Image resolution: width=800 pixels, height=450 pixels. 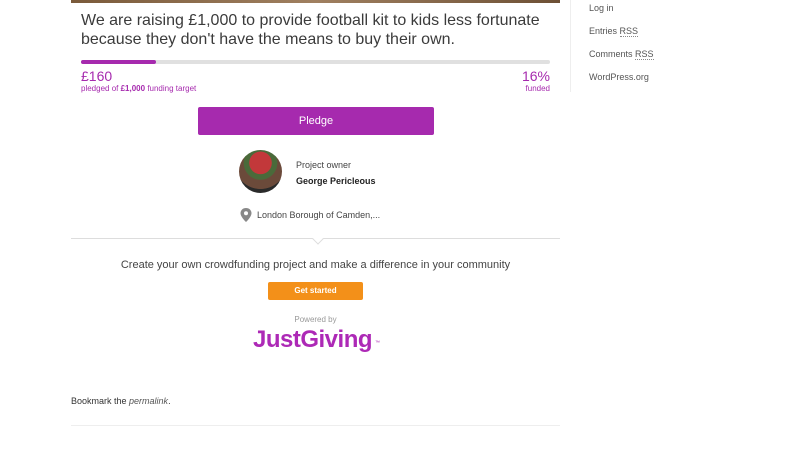 What do you see at coordinates (315, 425) in the screenshot?
I see `post-bottom-rule` at bounding box center [315, 425].